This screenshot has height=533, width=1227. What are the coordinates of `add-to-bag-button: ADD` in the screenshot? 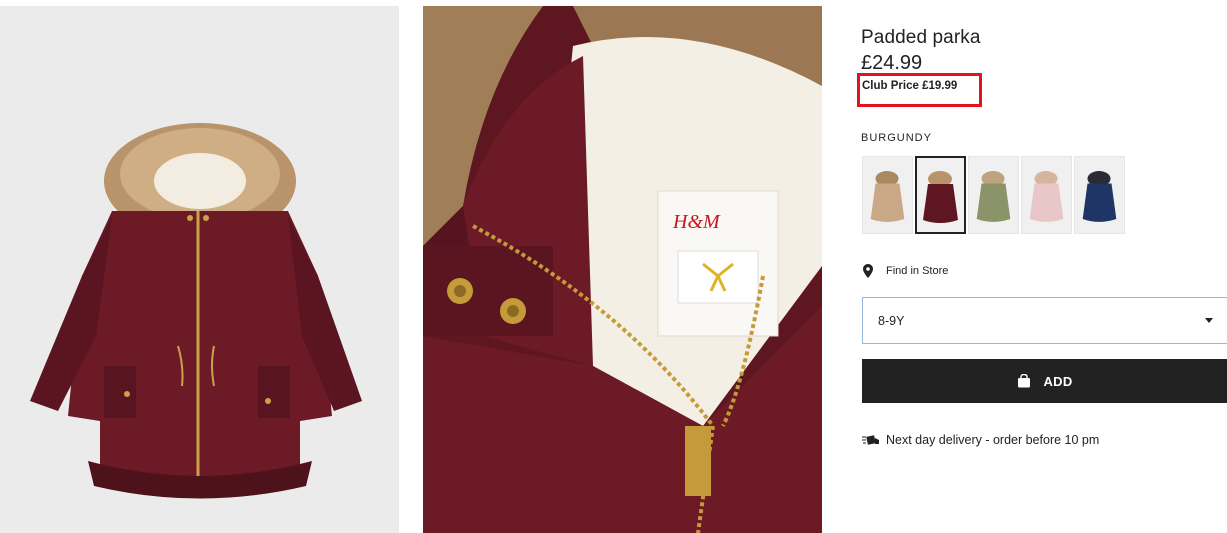 It's located at (1044, 381).